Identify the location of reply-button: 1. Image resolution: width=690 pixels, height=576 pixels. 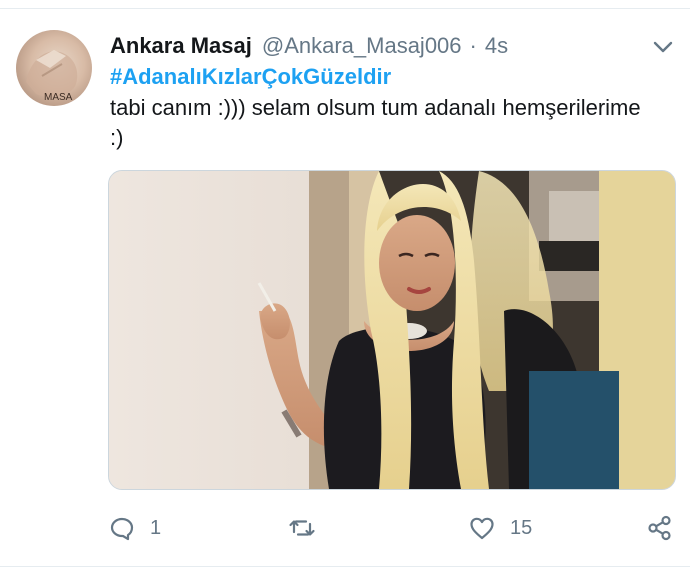
(134, 528).